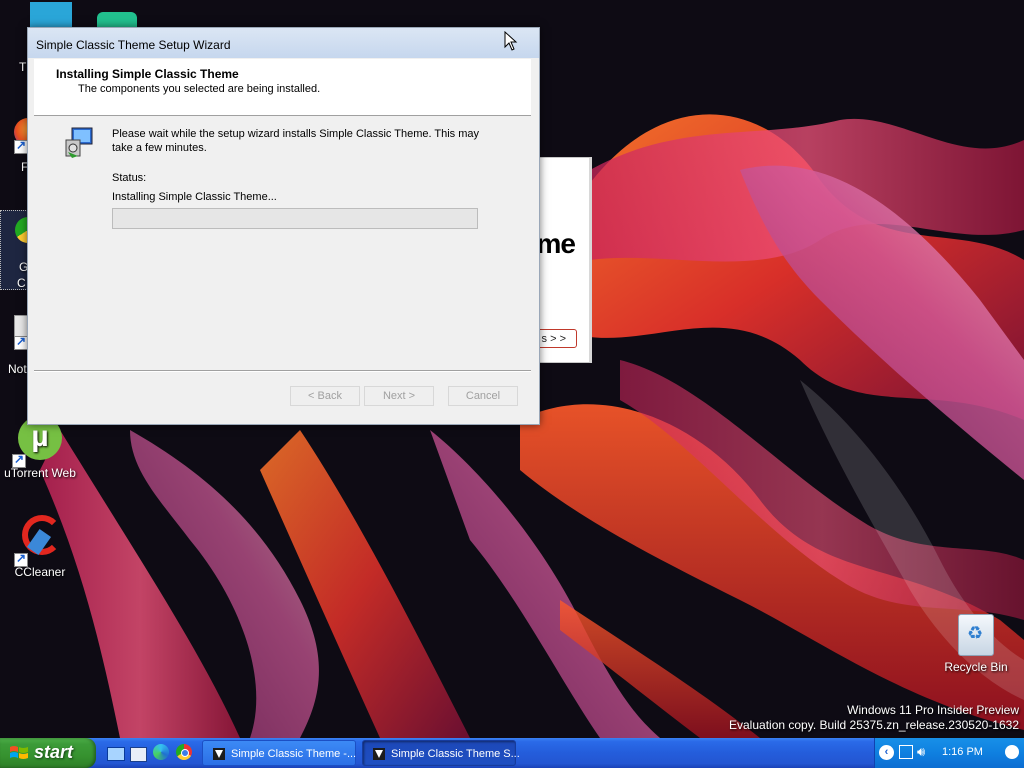 The image size is (1024, 768). What do you see at coordinates (54, 752) in the screenshot?
I see `start-label: start` at bounding box center [54, 752].